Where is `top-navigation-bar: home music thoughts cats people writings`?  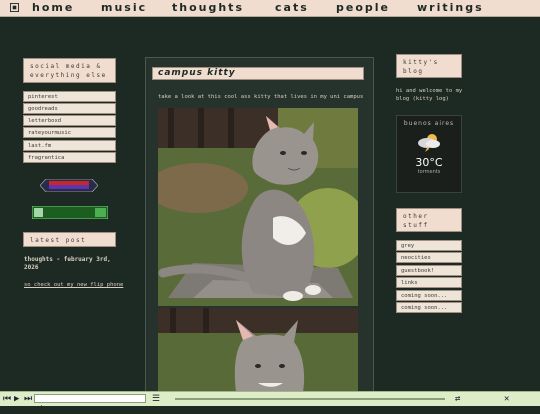
top-navigation-bar: home music thoughts cats people writings is located at coordinates (270, 8).